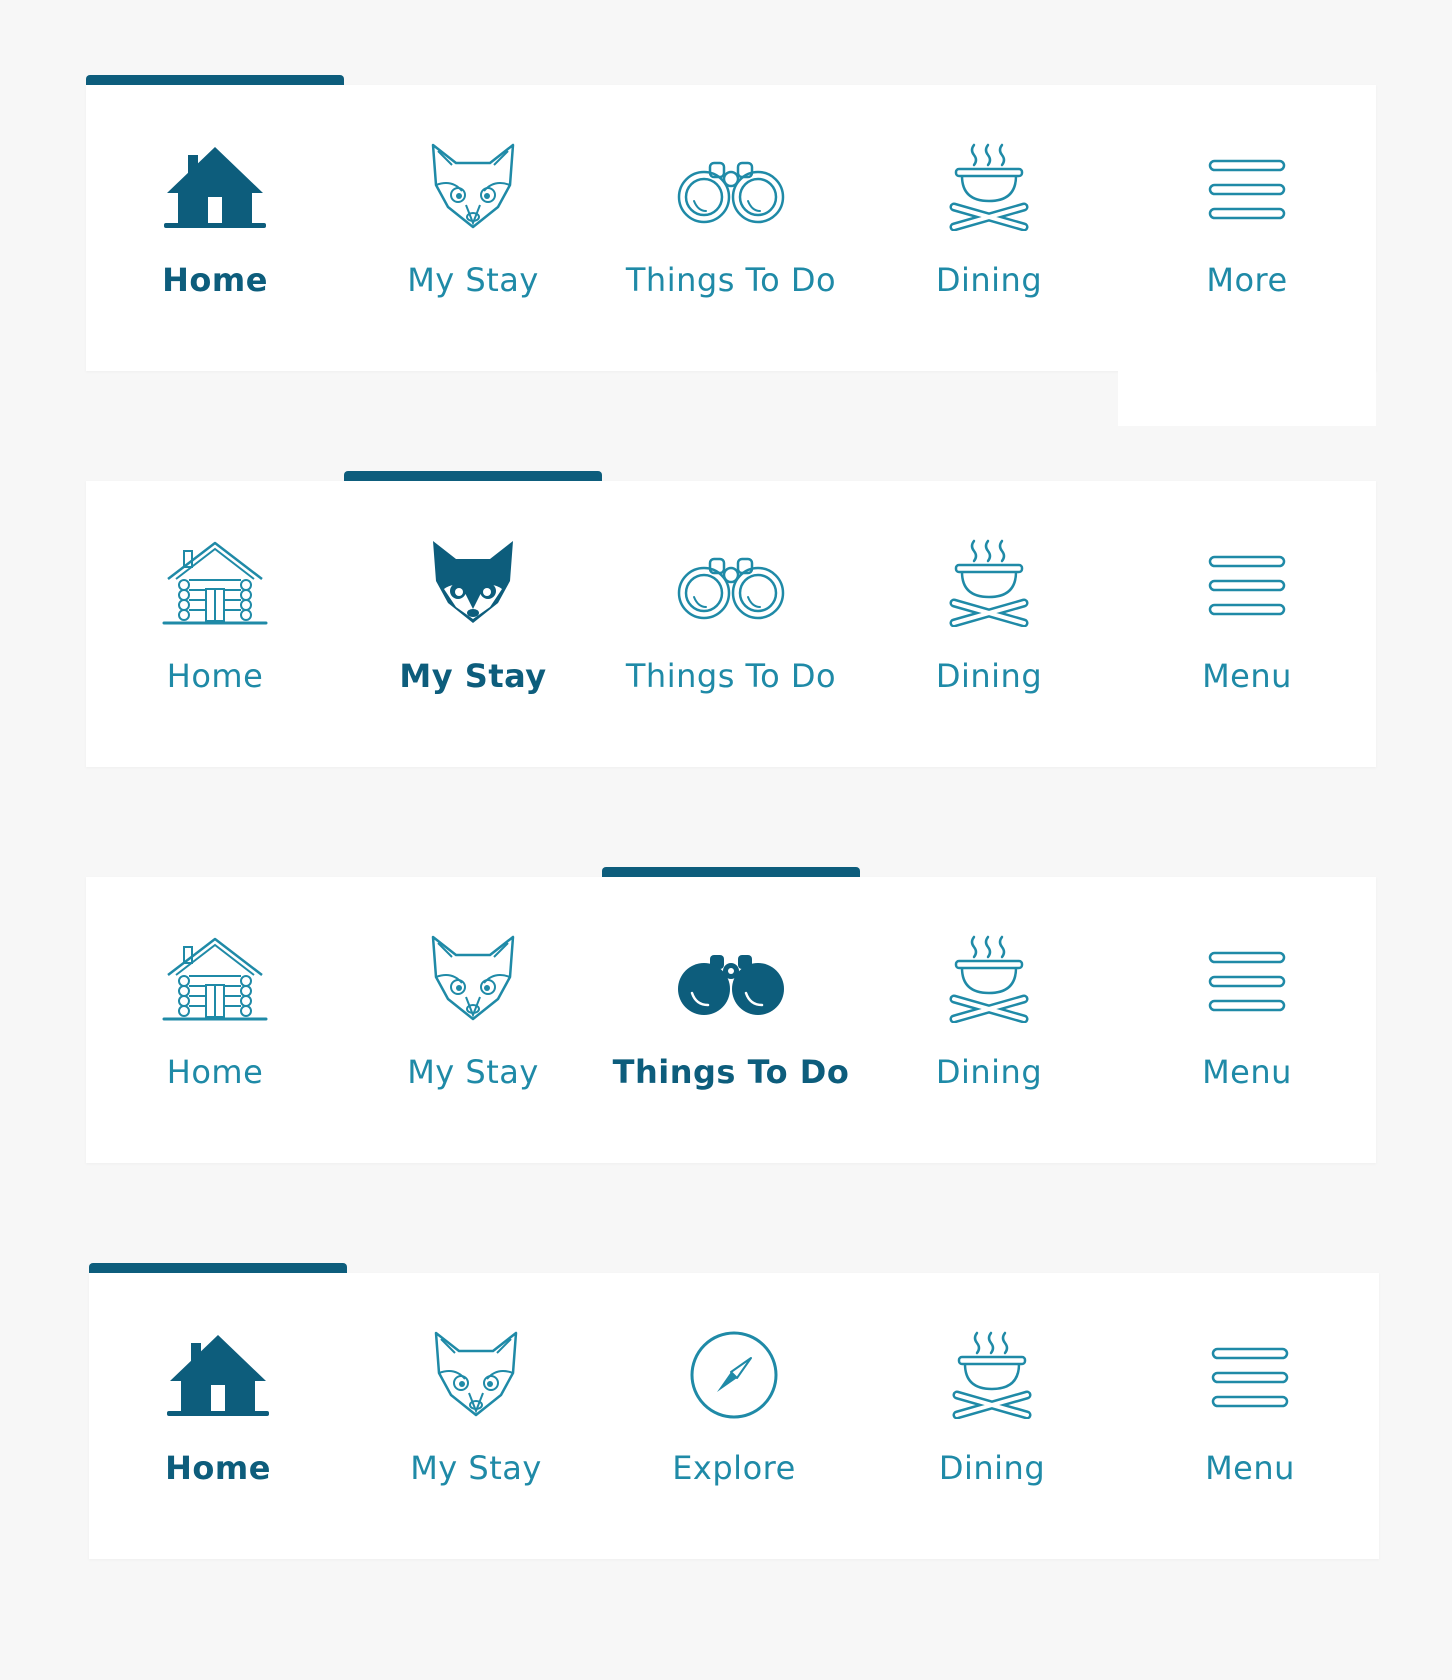 This screenshot has width=1452, height=1680. Describe the element at coordinates (734, 1468) in the screenshot. I see `nav-label: Explore` at that location.